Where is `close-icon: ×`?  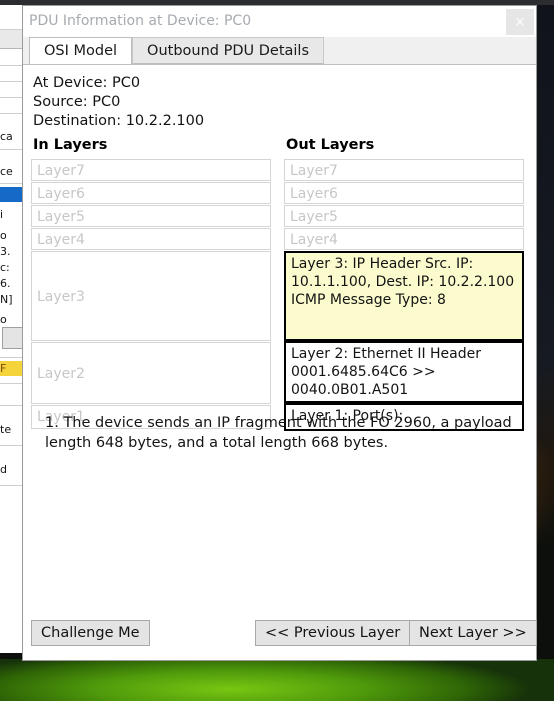
close-icon: × is located at coordinates (520, 22).